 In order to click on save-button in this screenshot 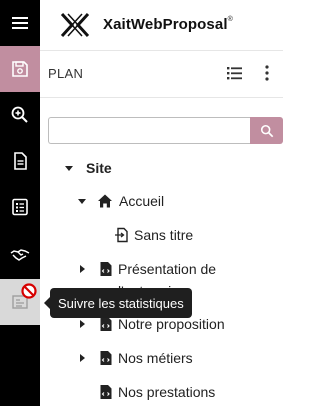, I will do `click(20, 69)`.